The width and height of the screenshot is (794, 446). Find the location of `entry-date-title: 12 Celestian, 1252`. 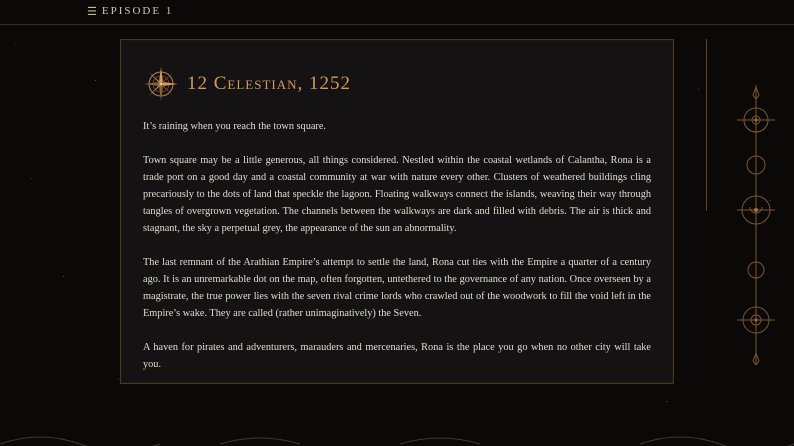

entry-date-title: 12 Celestian, 1252 is located at coordinates (269, 83).